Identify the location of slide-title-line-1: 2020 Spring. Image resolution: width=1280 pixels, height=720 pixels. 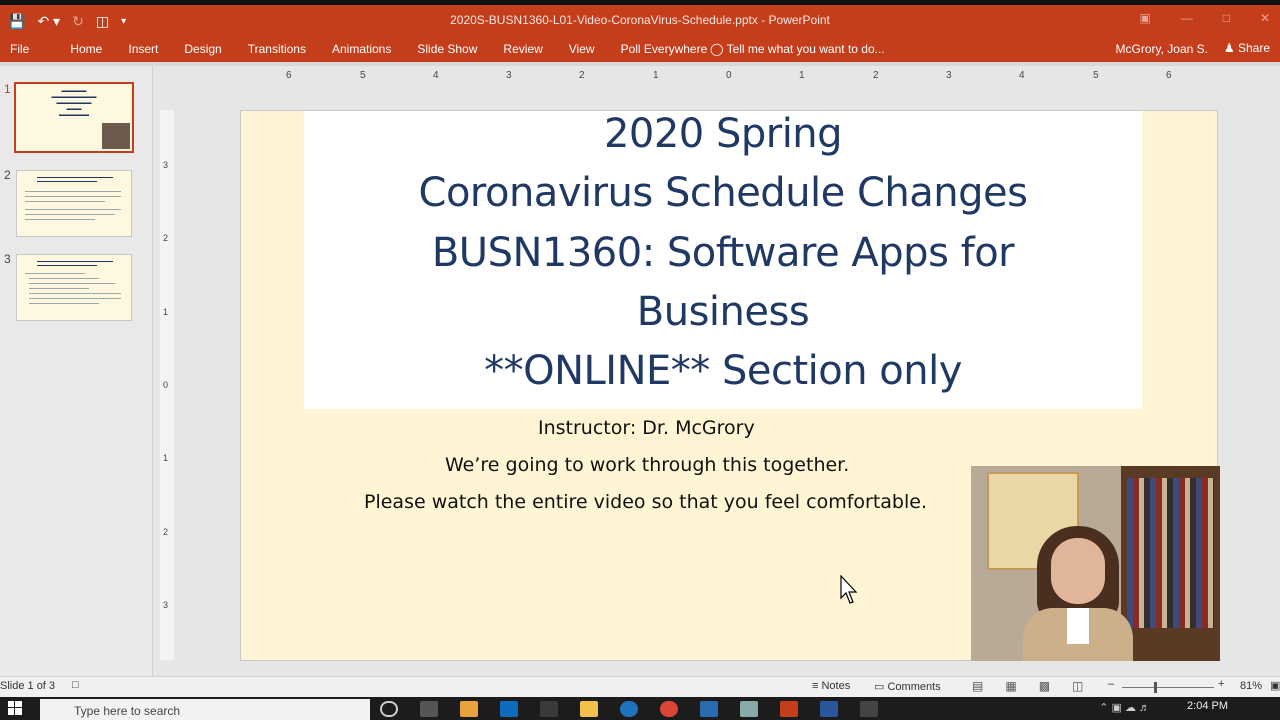
(723, 134).